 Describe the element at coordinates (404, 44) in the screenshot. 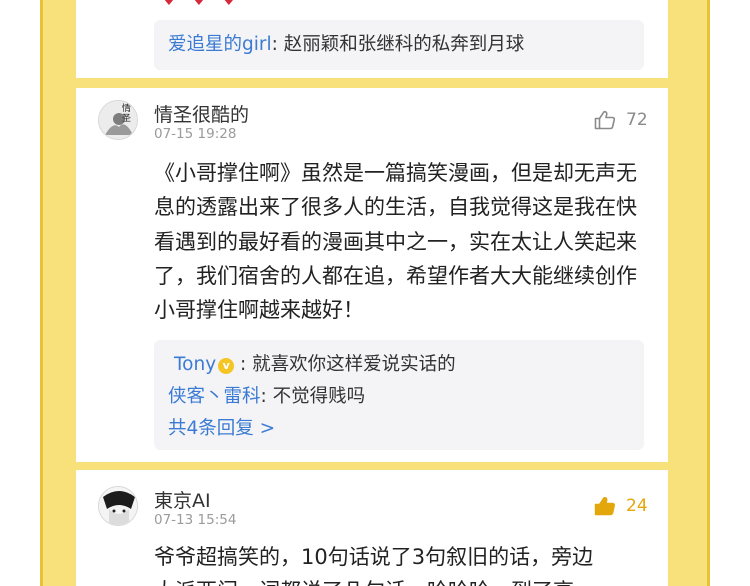

I see `reply-text: 赵丽颖和张继科的私奔到月球` at that location.